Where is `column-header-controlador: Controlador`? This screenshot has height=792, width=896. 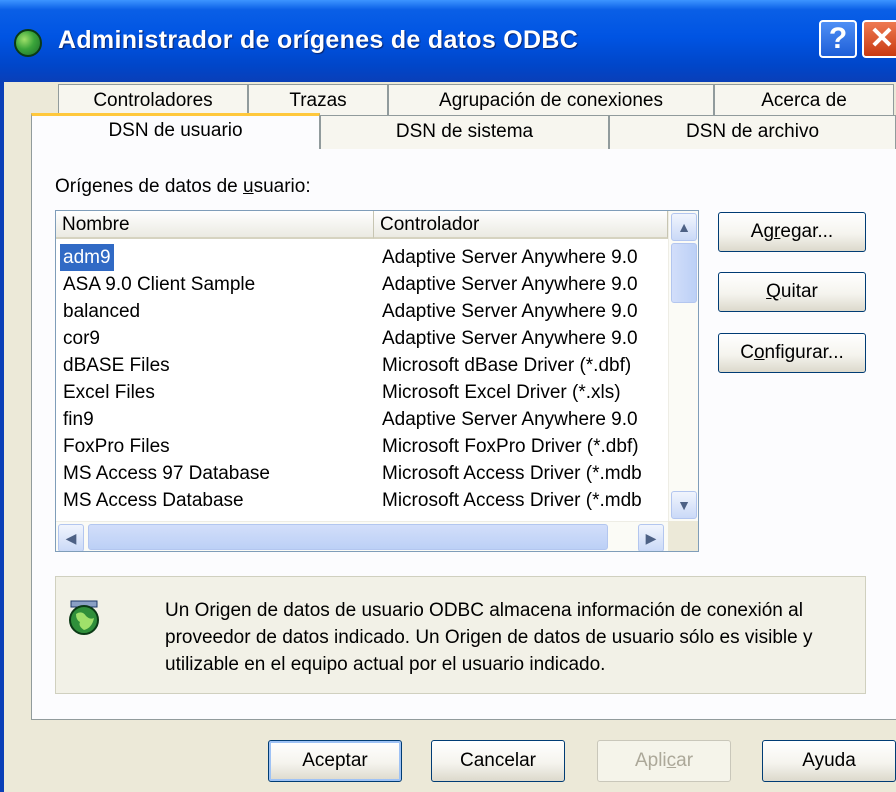
column-header-controlador: Controlador is located at coordinates (521, 225).